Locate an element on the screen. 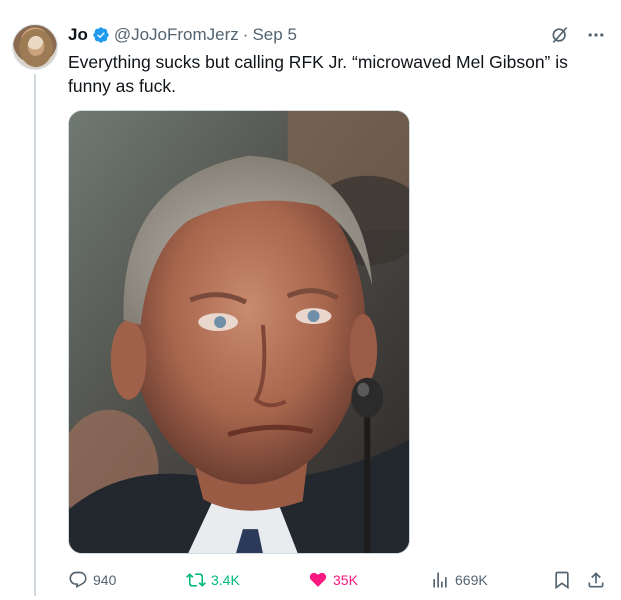 The width and height of the screenshot is (621, 600). share-button is located at coordinates (596, 580).